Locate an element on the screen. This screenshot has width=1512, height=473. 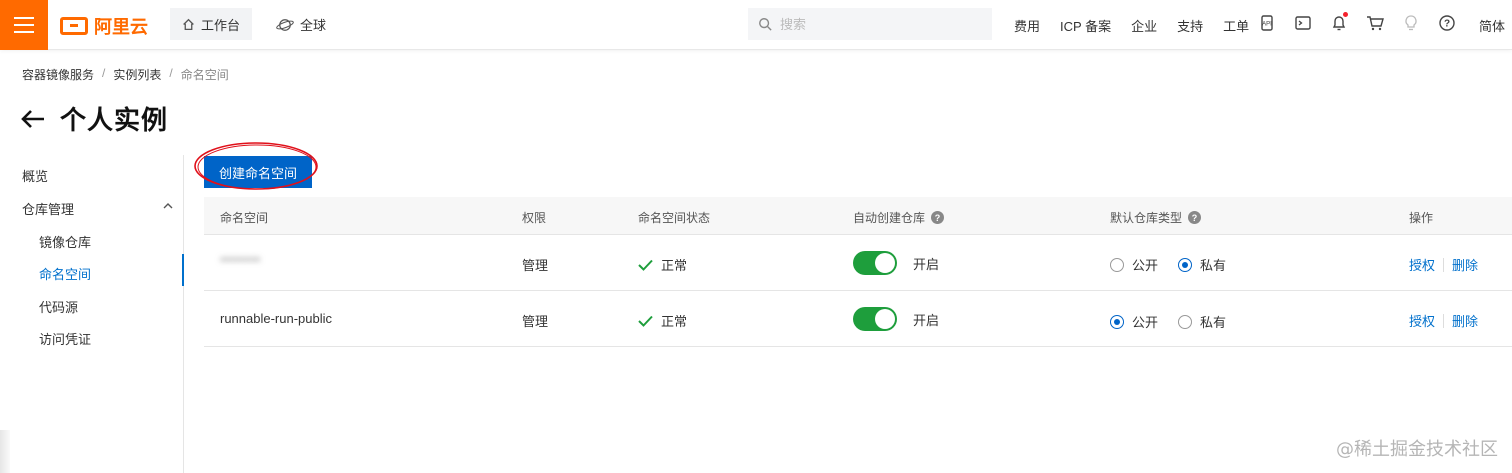
left-edge-shade is located at coordinates (5, 451).